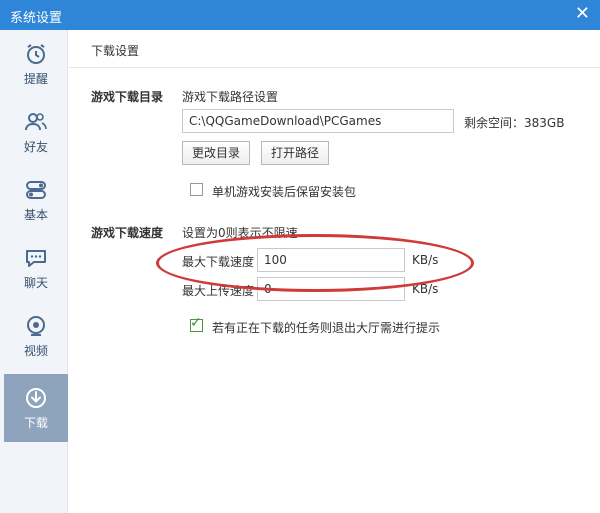  Describe the element at coordinates (514, 123) in the screenshot. I see `free-space-text: 剩余空间：383GB` at that location.